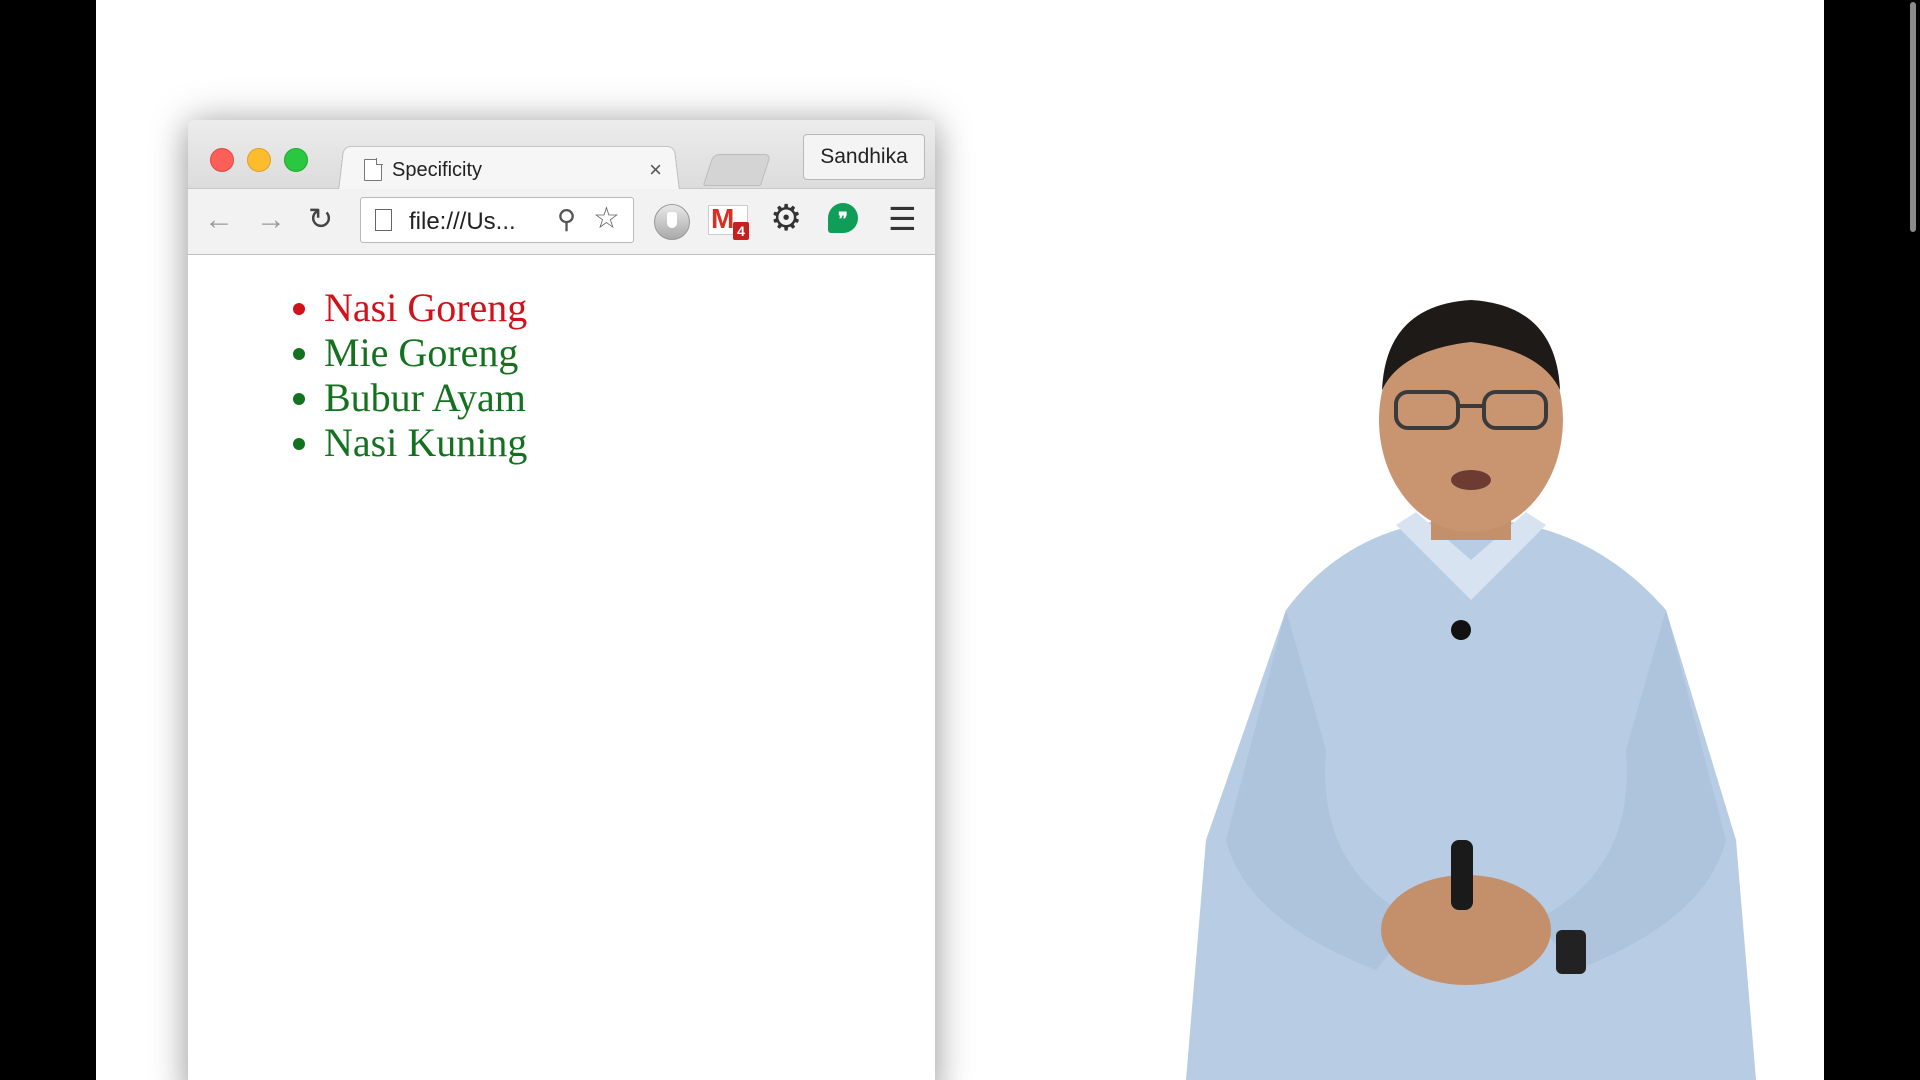  I want to click on page-info-icon, so click(383, 220).